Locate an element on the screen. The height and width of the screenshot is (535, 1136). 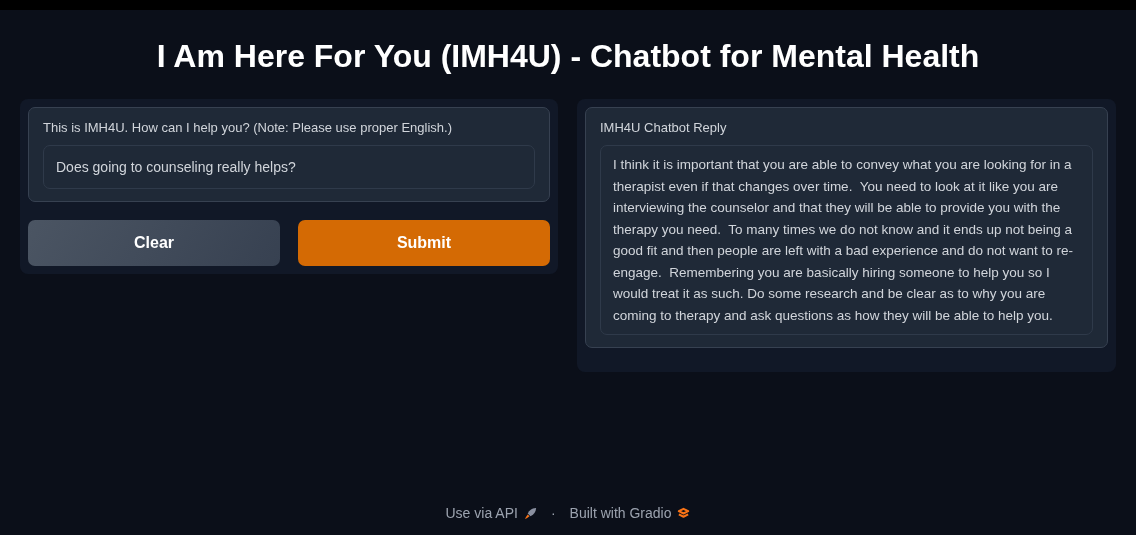
page-title: I Am Here For You (IMH4U) - Chatbot for Mental Health is located at coordinates (568, 56).